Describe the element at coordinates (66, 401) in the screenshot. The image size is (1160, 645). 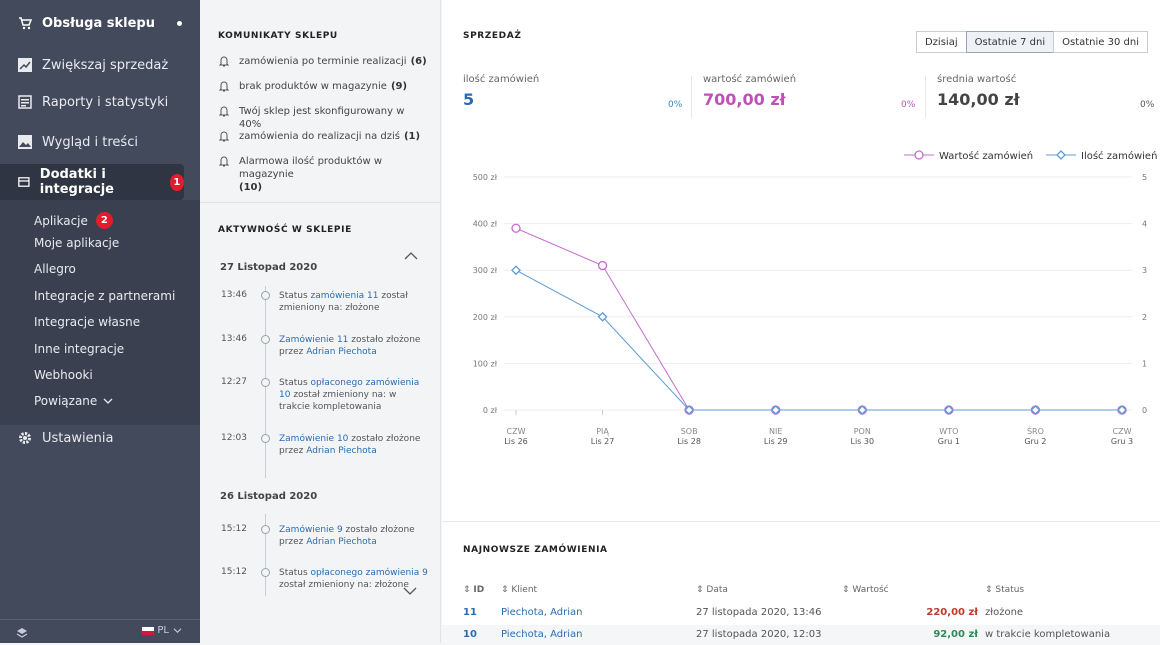
I see `sub-item-label: Powiązane` at that location.